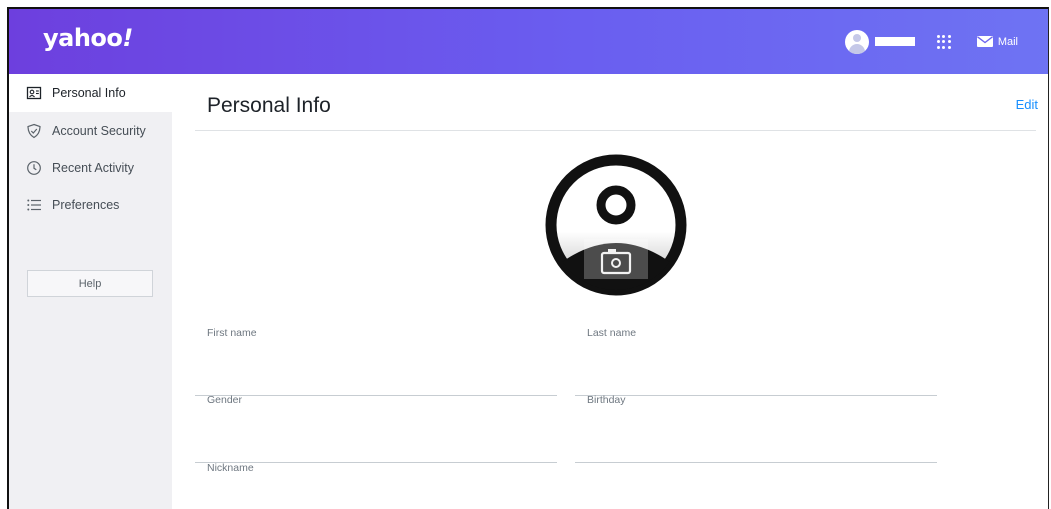  What do you see at coordinates (269, 105) in the screenshot?
I see `page-title: Personal Info` at bounding box center [269, 105].